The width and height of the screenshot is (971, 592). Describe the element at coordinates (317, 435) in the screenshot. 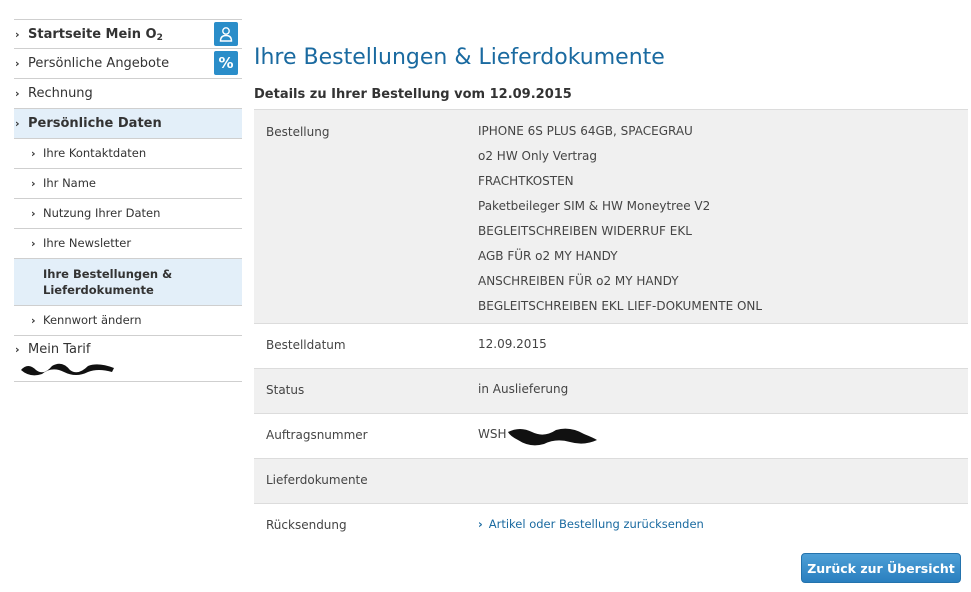

I see `row-label: Auftragsnummer` at that location.